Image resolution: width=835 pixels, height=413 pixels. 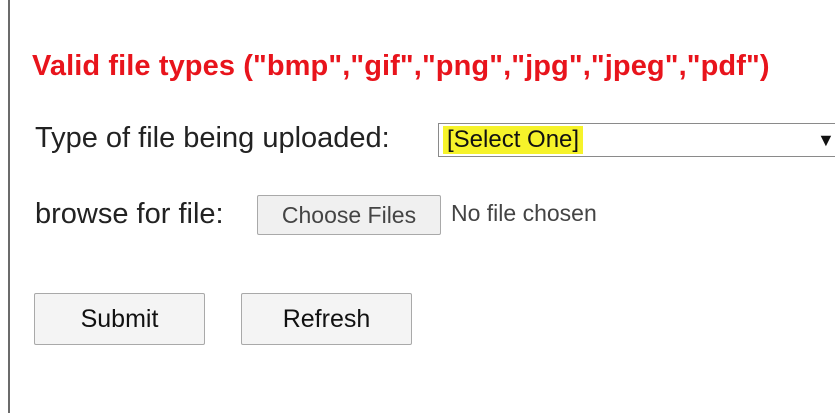 What do you see at coordinates (636, 140) in the screenshot?
I see `file-type-select: [Select One] ▼` at bounding box center [636, 140].